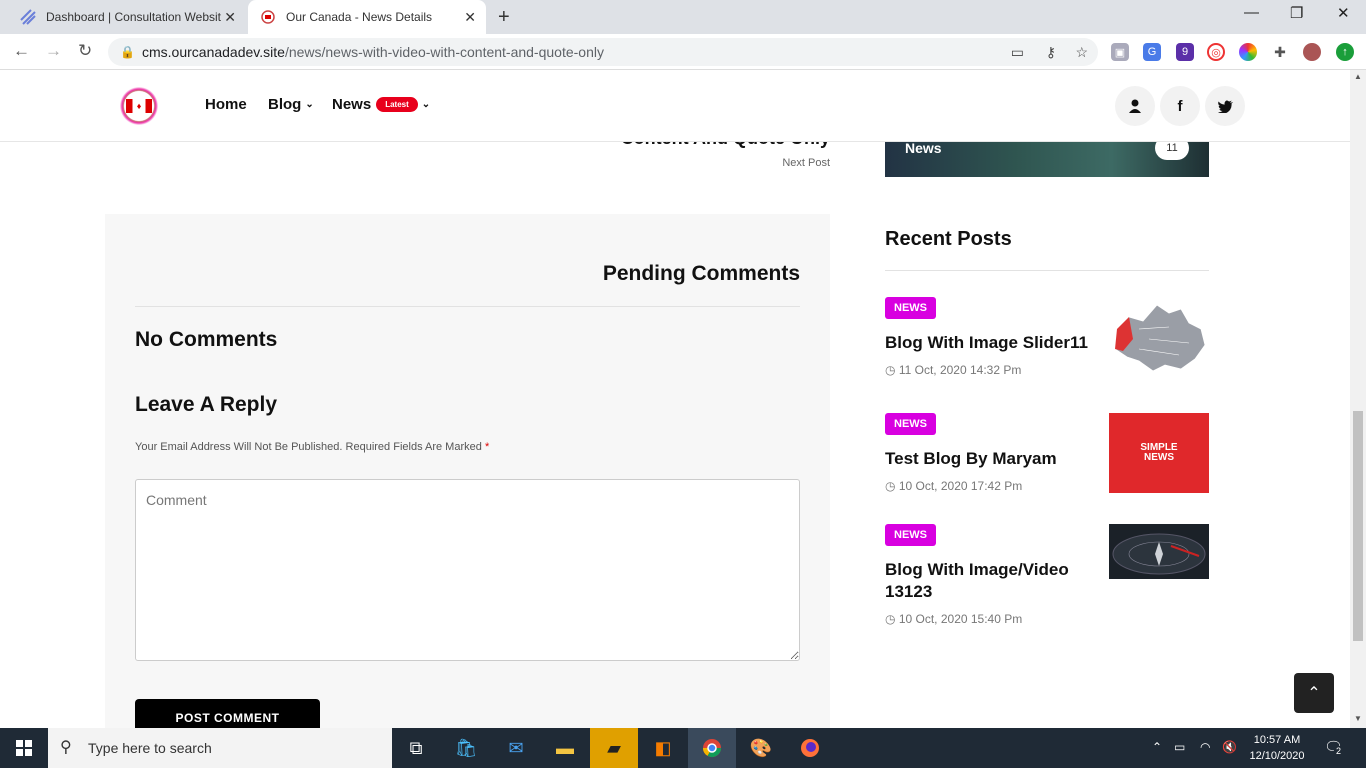 Image resolution: width=1366 pixels, height=768 pixels. What do you see at coordinates (1358, 526) in the screenshot?
I see `scrollbar-thumb` at bounding box center [1358, 526].